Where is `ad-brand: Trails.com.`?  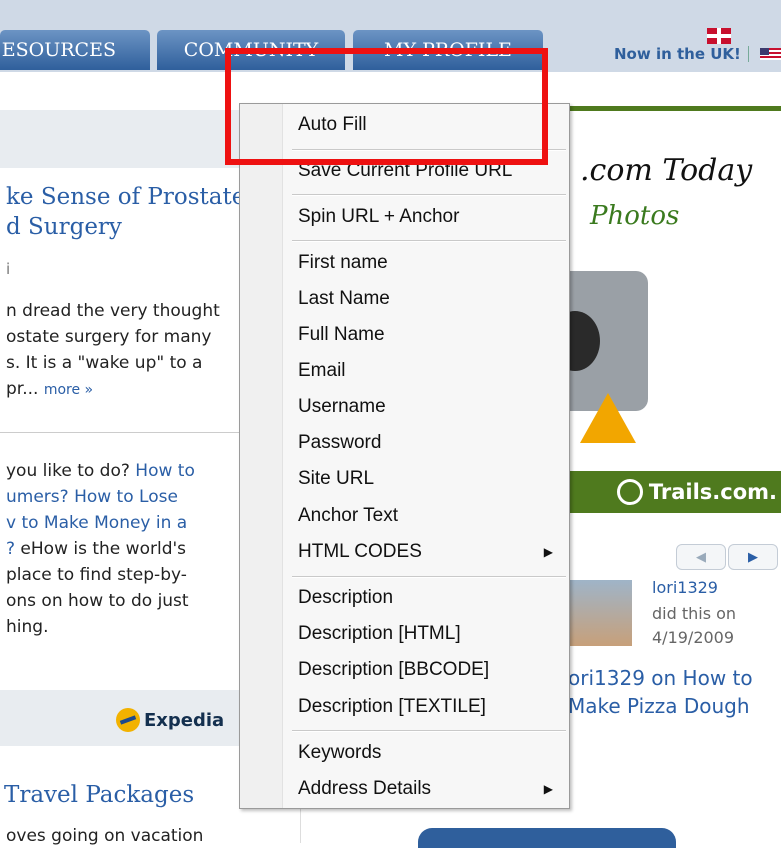 ad-brand: Trails.com. is located at coordinates (712, 492).